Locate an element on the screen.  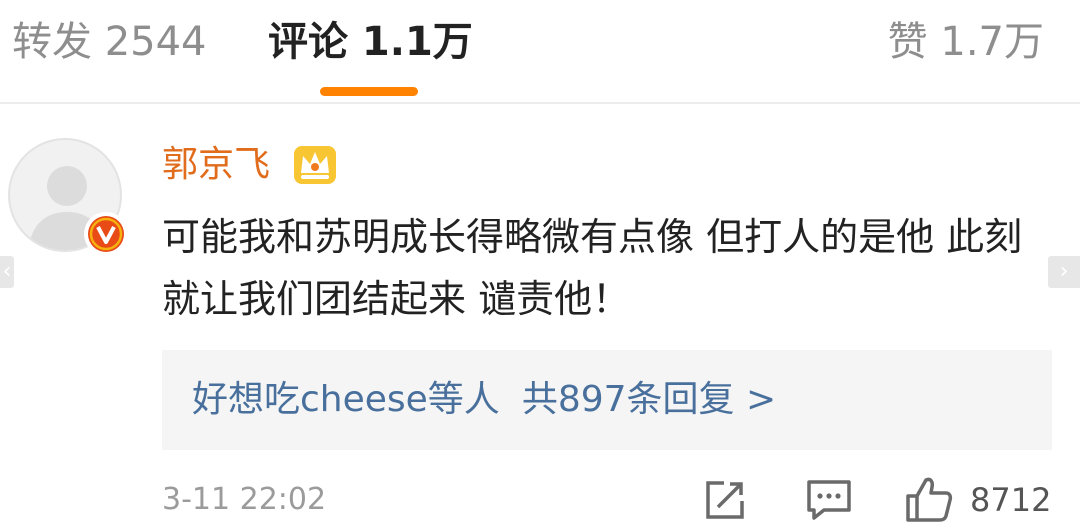
replies-users: 好想吃cheese等人 is located at coordinates (346, 399).